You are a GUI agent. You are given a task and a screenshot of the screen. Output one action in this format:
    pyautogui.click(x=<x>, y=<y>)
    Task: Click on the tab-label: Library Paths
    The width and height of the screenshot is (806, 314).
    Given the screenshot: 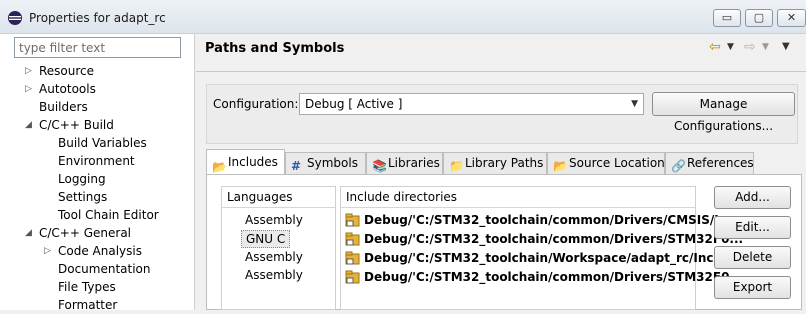 What is the action you would take?
    pyautogui.click(x=504, y=163)
    